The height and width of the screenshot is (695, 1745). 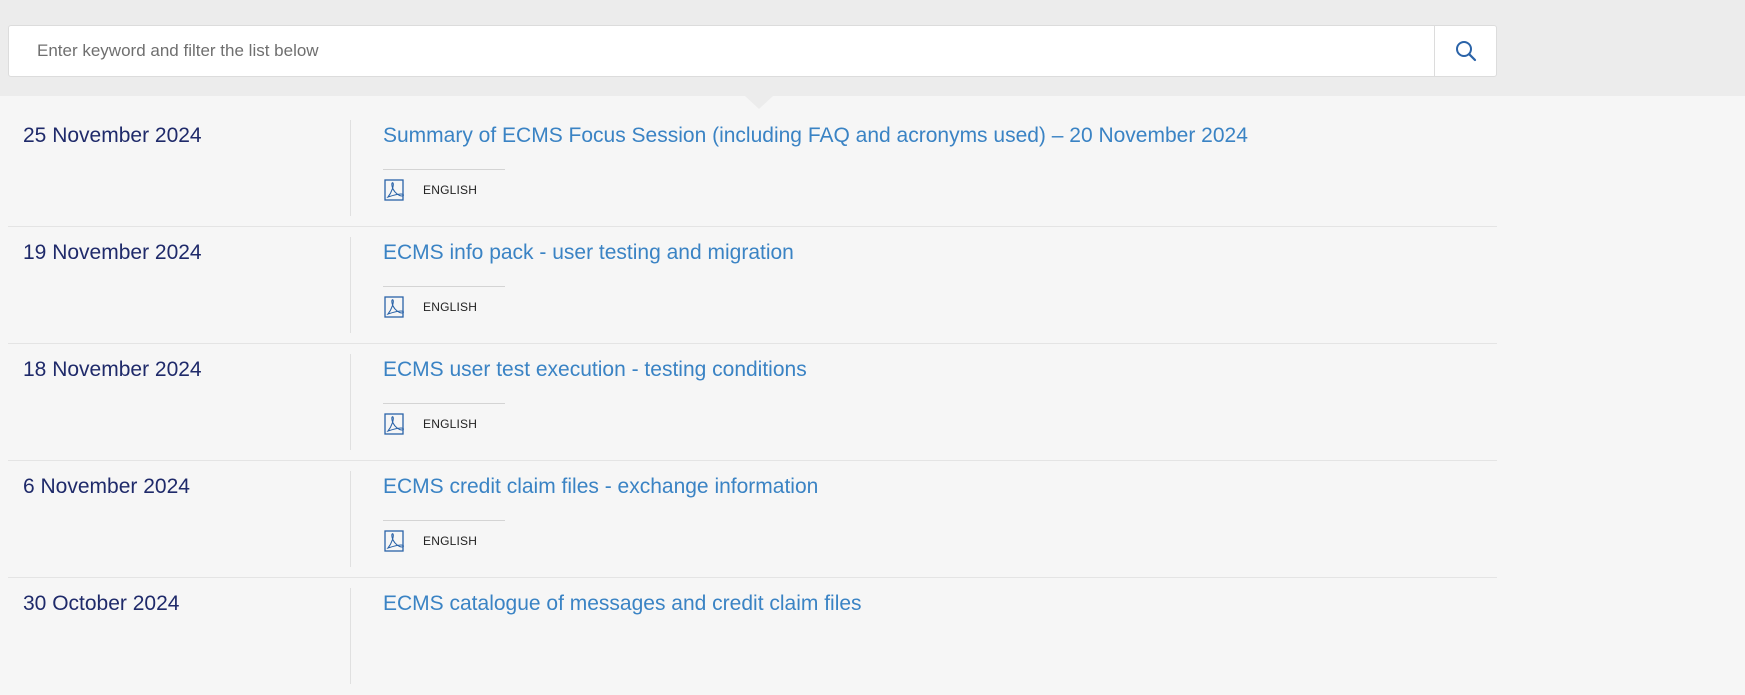 What do you see at coordinates (106, 486) in the screenshot?
I see `publication-date: 6 November 2024` at bounding box center [106, 486].